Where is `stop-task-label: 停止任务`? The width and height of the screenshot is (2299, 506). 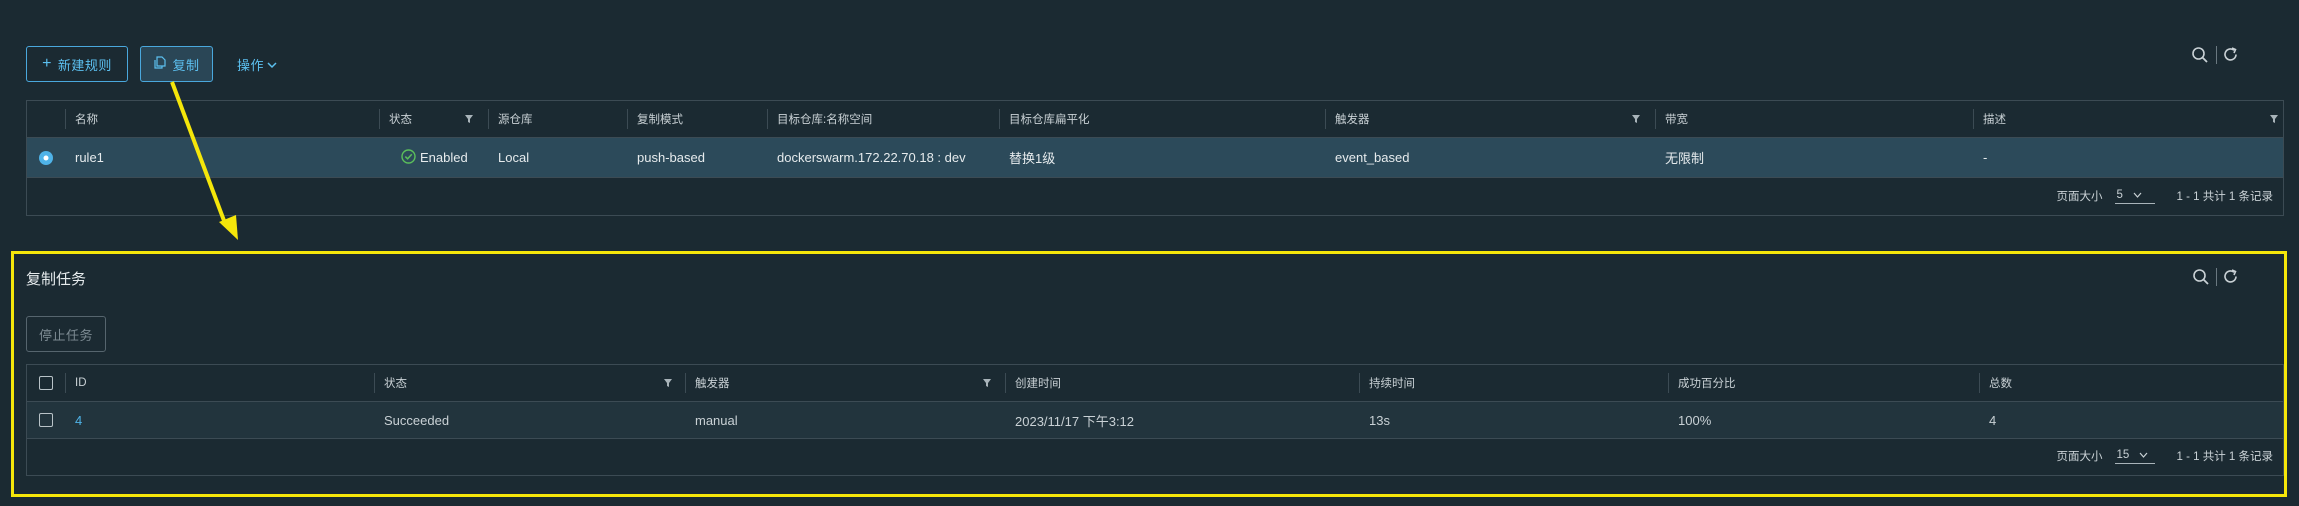 stop-task-label: 停止任务 is located at coordinates (65, 335).